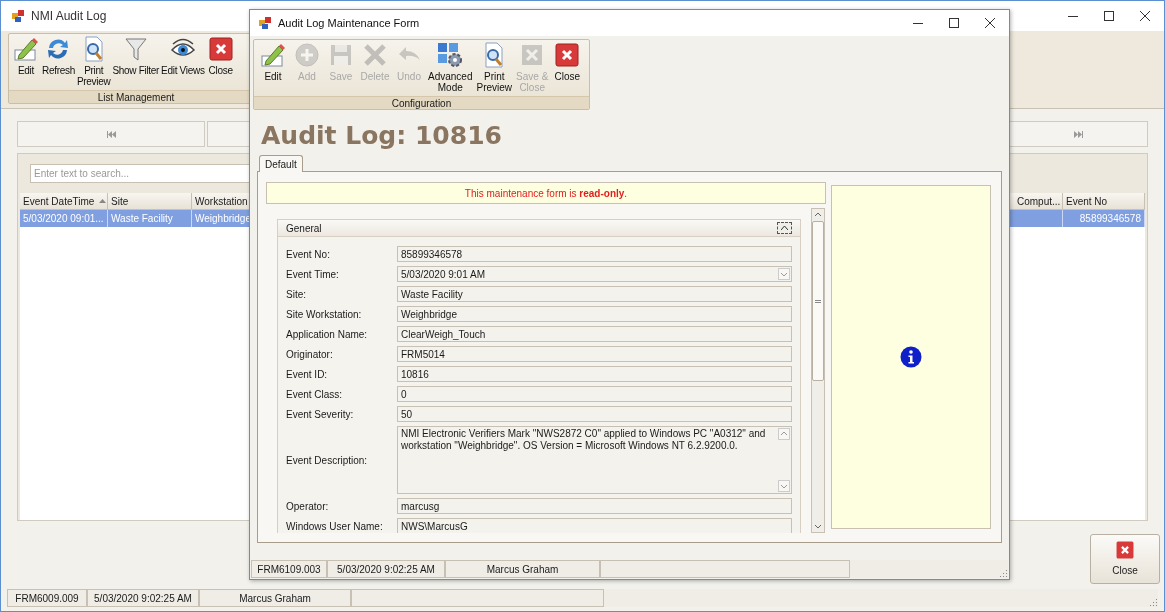  I want to click on field-label: Site Workstation:, so click(324, 314).